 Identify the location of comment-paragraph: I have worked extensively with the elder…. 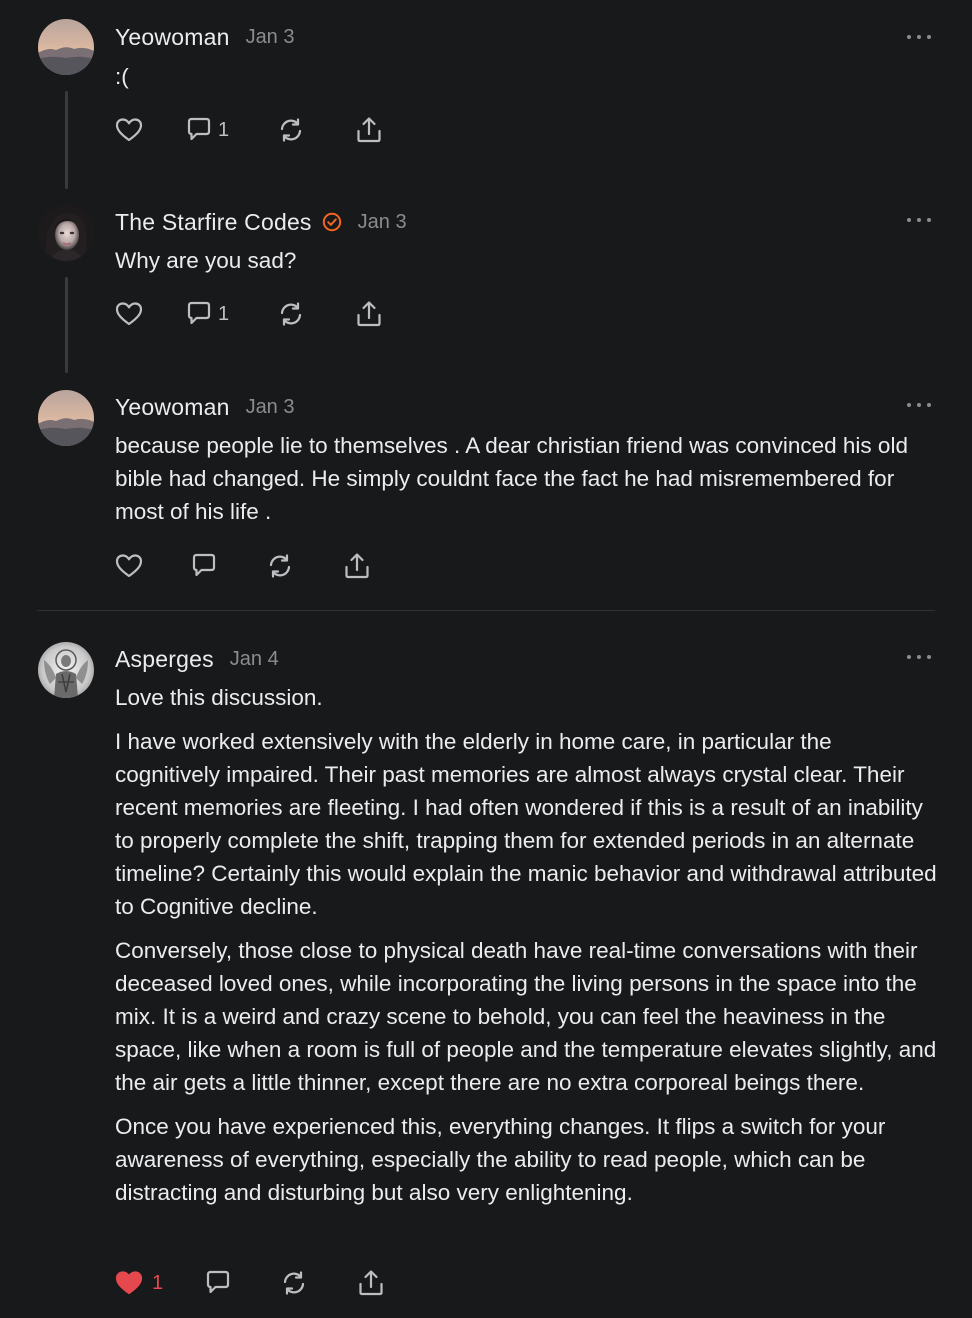
(526, 824).